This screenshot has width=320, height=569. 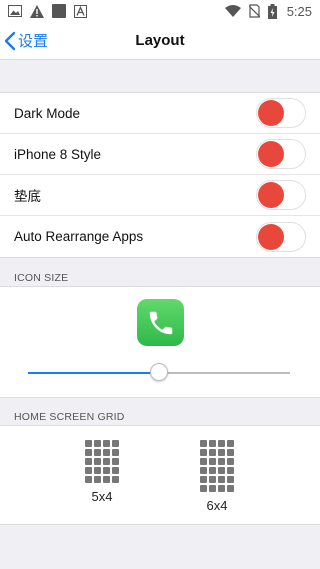 I want to click on icon-size-header: ICON SIZE, so click(x=41, y=278).